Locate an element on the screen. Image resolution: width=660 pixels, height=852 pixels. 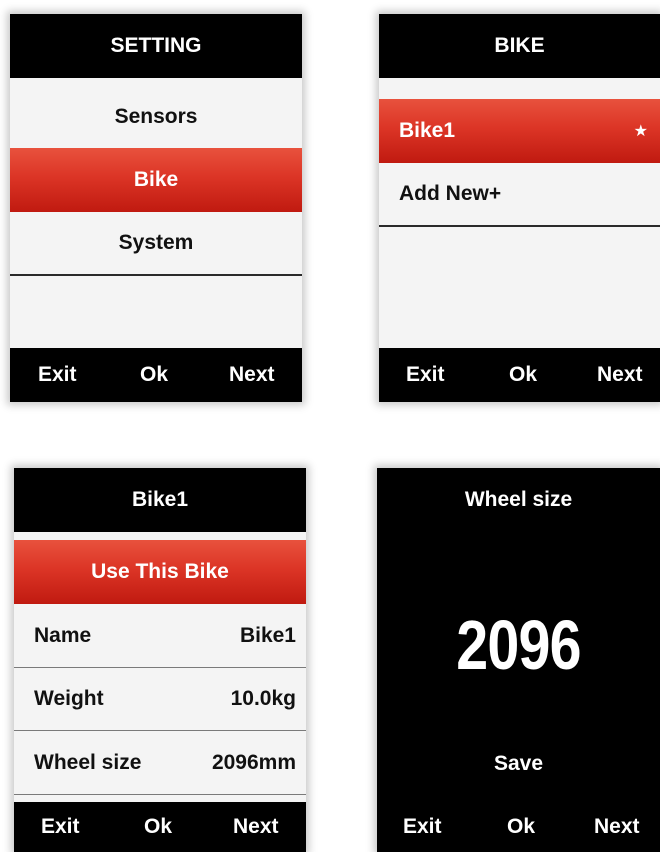
wheel-size-value: 2096 is located at coordinates (518, 645).